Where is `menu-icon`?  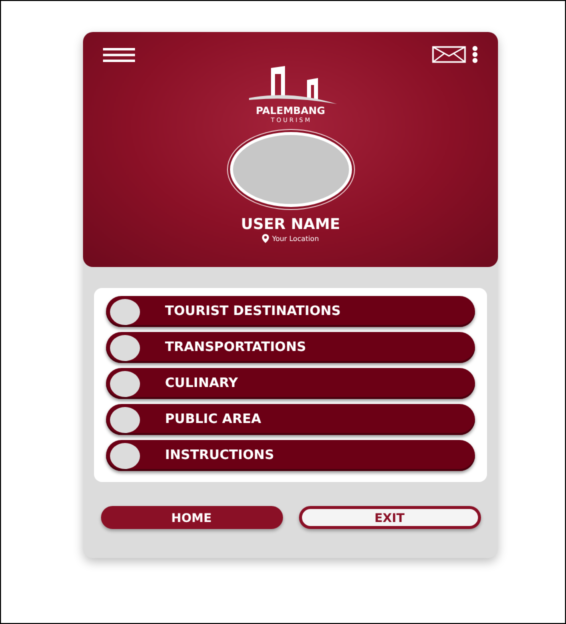
menu-icon is located at coordinates (119, 55).